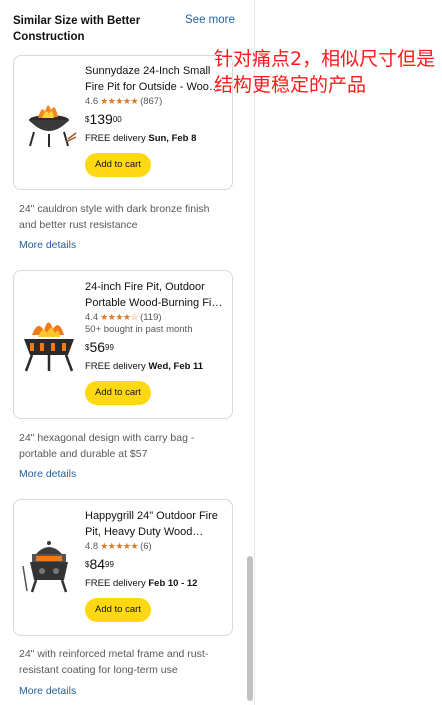  What do you see at coordinates (92, 317) in the screenshot?
I see `rating-value: 4.4` at bounding box center [92, 317].